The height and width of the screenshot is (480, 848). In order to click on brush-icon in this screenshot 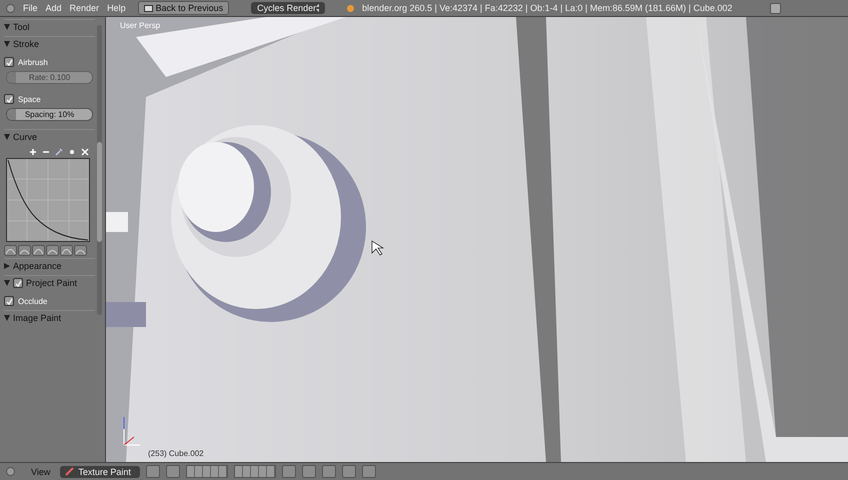, I will do `click(70, 471)`.